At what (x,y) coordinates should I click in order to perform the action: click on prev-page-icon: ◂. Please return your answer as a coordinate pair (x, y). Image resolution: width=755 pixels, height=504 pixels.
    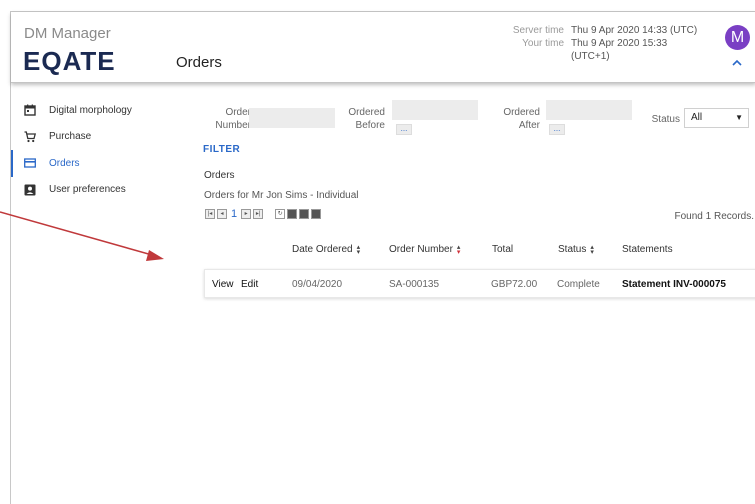
    Looking at the image, I should click on (222, 214).